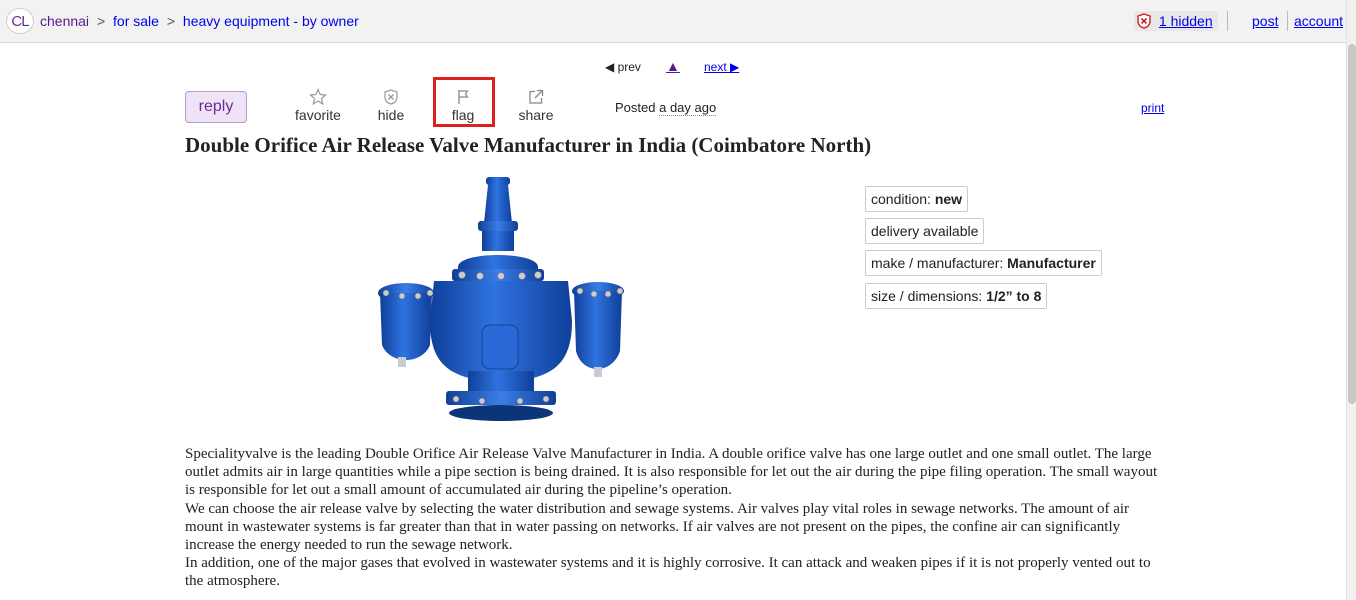 This screenshot has width=1356, height=600. What do you see at coordinates (610, 67) in the screenshot?
I see `prev-arrow-icon: ◀` at bounding box center [610, 67].